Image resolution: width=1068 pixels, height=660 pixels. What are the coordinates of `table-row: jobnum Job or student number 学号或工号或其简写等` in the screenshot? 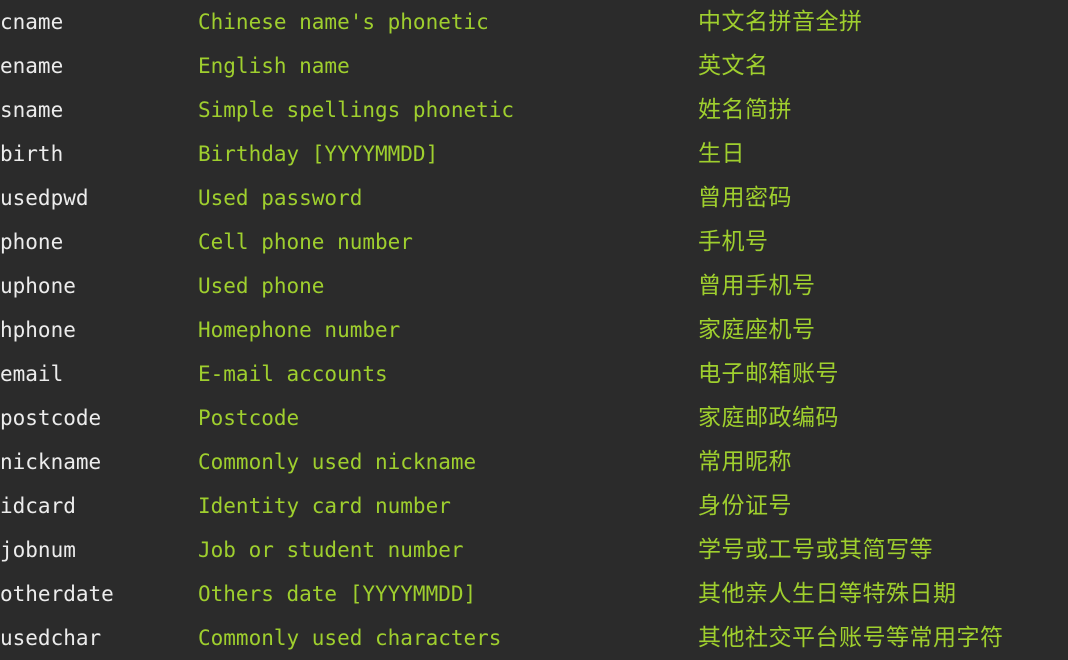 It's located at (534, 550).